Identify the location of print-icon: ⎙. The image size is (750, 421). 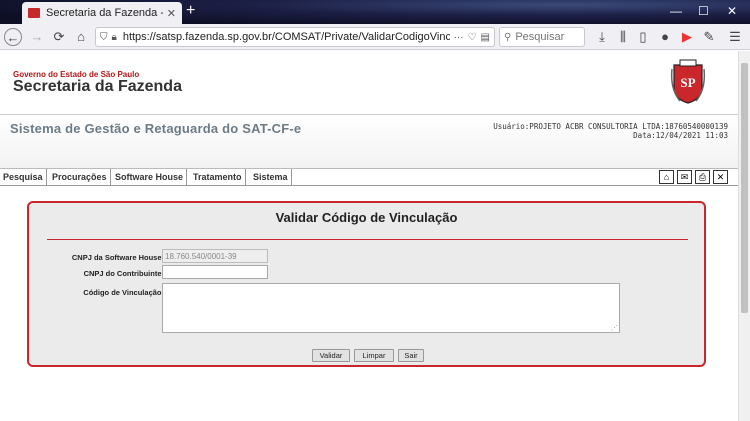
(702, 177).